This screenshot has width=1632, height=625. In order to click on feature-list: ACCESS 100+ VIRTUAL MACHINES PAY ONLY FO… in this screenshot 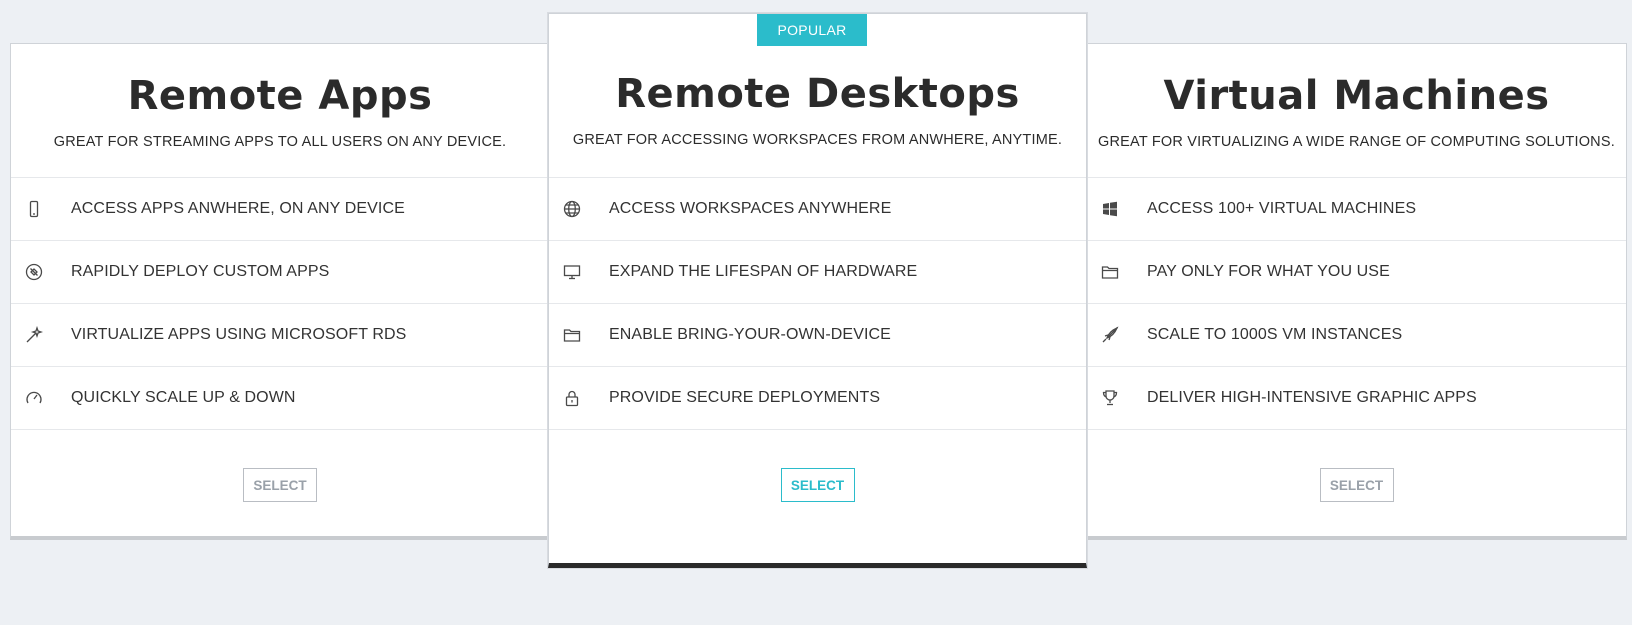, I will do `click(1356, 304)`.